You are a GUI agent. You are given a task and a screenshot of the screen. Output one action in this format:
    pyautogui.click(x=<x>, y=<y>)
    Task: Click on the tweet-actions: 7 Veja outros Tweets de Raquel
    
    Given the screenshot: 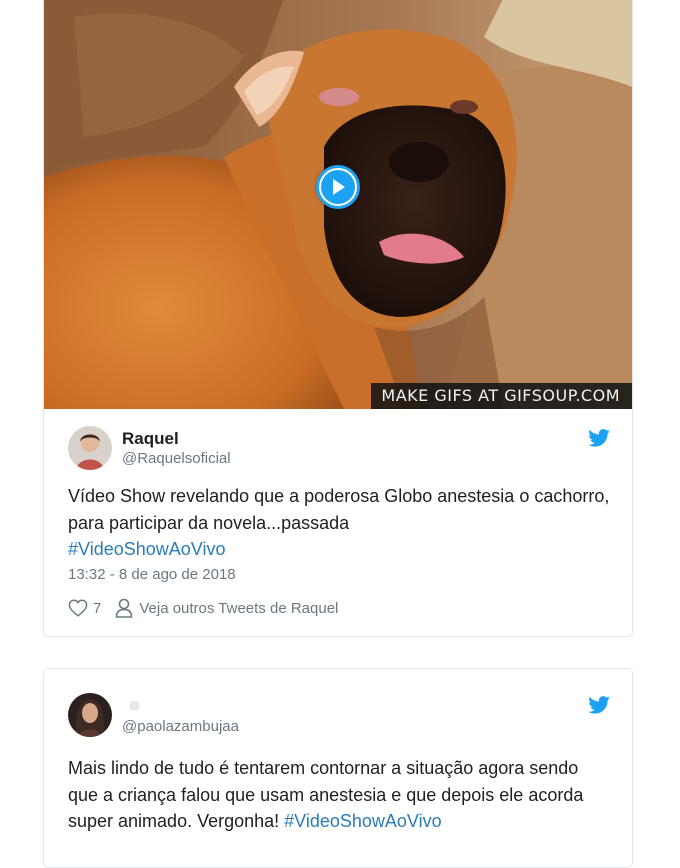 What is the action you would take?
    pyautogui.click(x=203, y=608)
    